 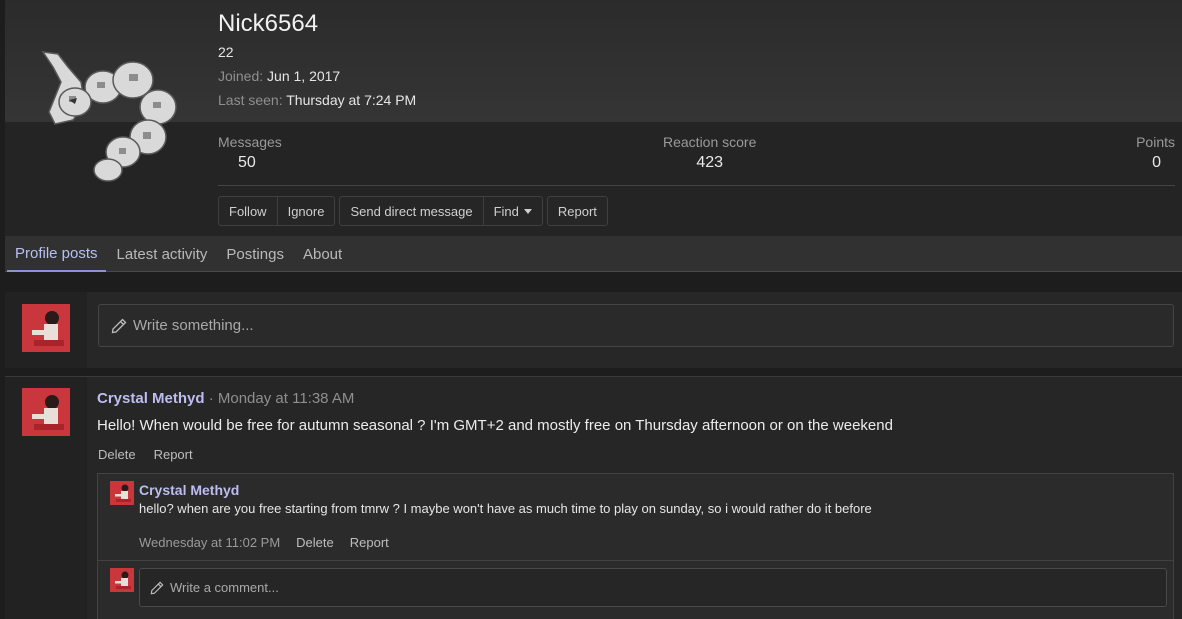 I want to click on report-group: Report, so click(x=577, y=211).